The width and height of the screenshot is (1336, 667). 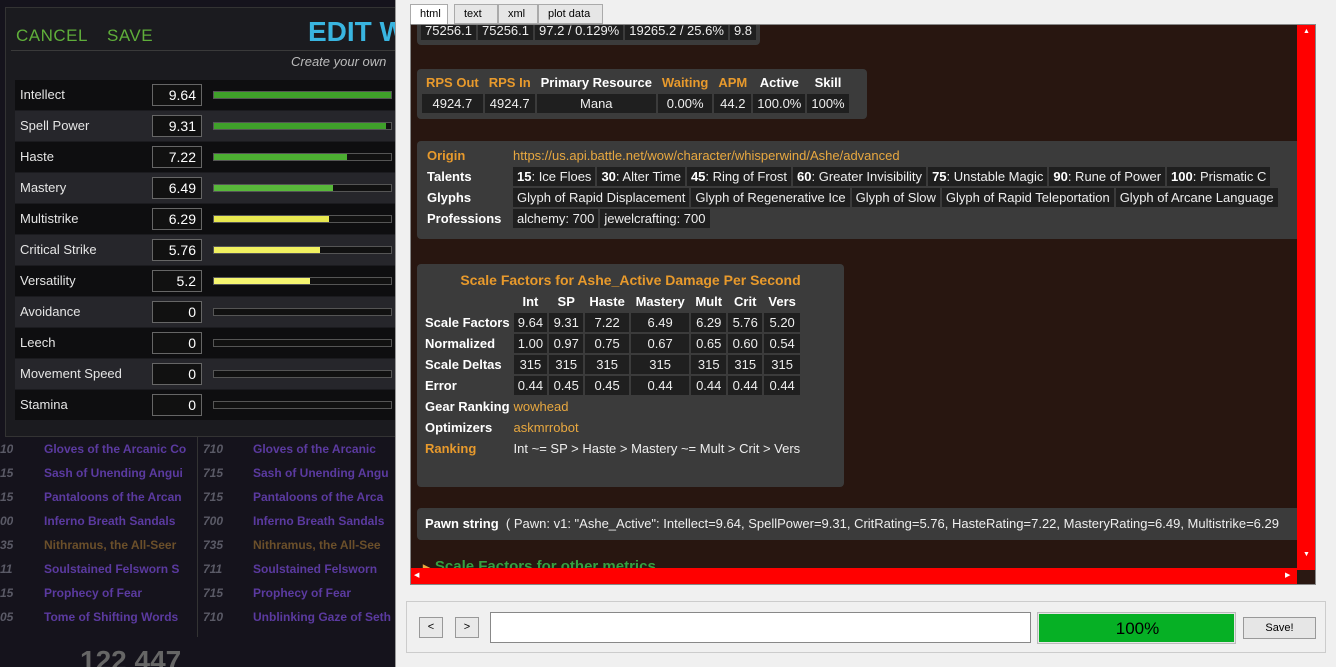 What do you see at coordinates (1182, 176) in the screenshot?
I see `talent-level: 100` at bounding box center [1182, 176].